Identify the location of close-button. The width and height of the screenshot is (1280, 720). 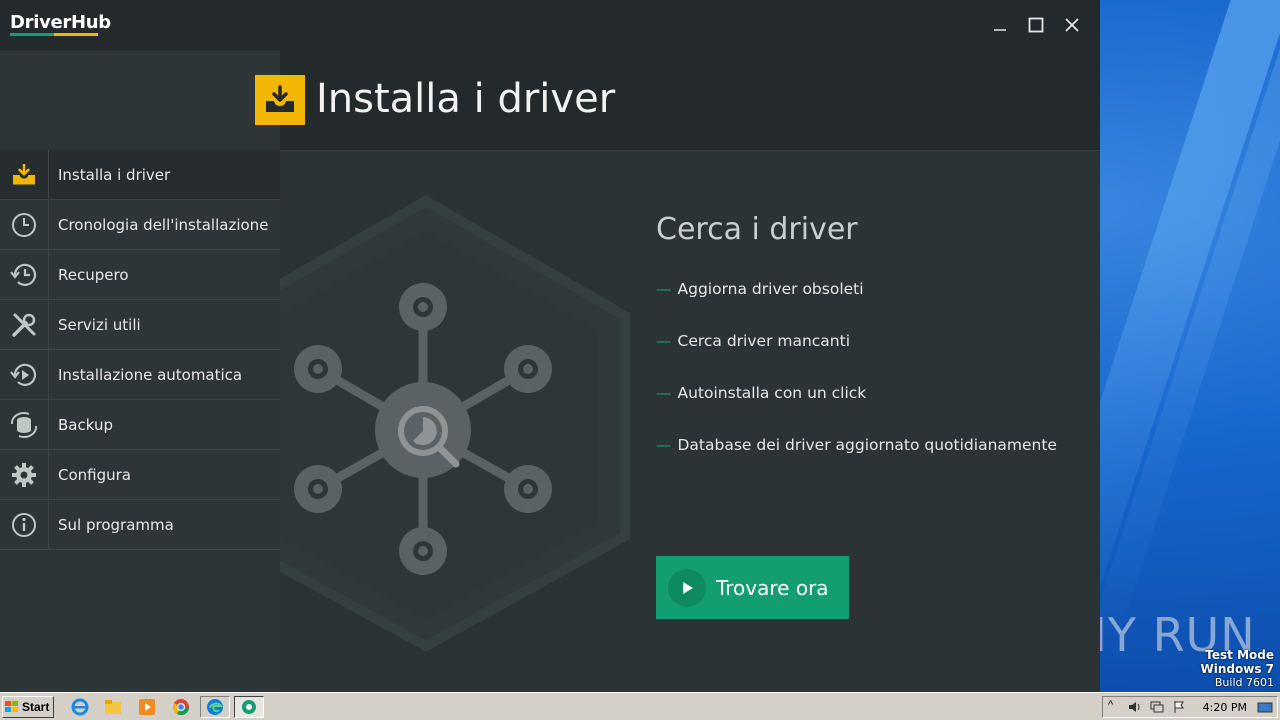
(1072, 25).